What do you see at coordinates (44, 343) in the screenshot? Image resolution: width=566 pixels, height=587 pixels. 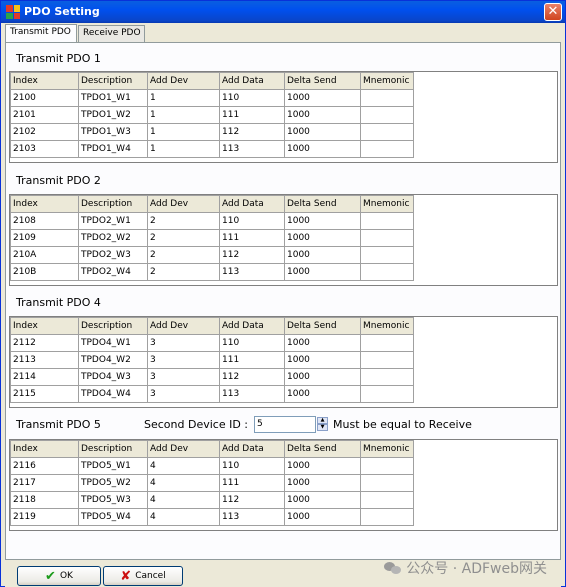 I see `table-cell: 2112` at bounding box center [44, 343].